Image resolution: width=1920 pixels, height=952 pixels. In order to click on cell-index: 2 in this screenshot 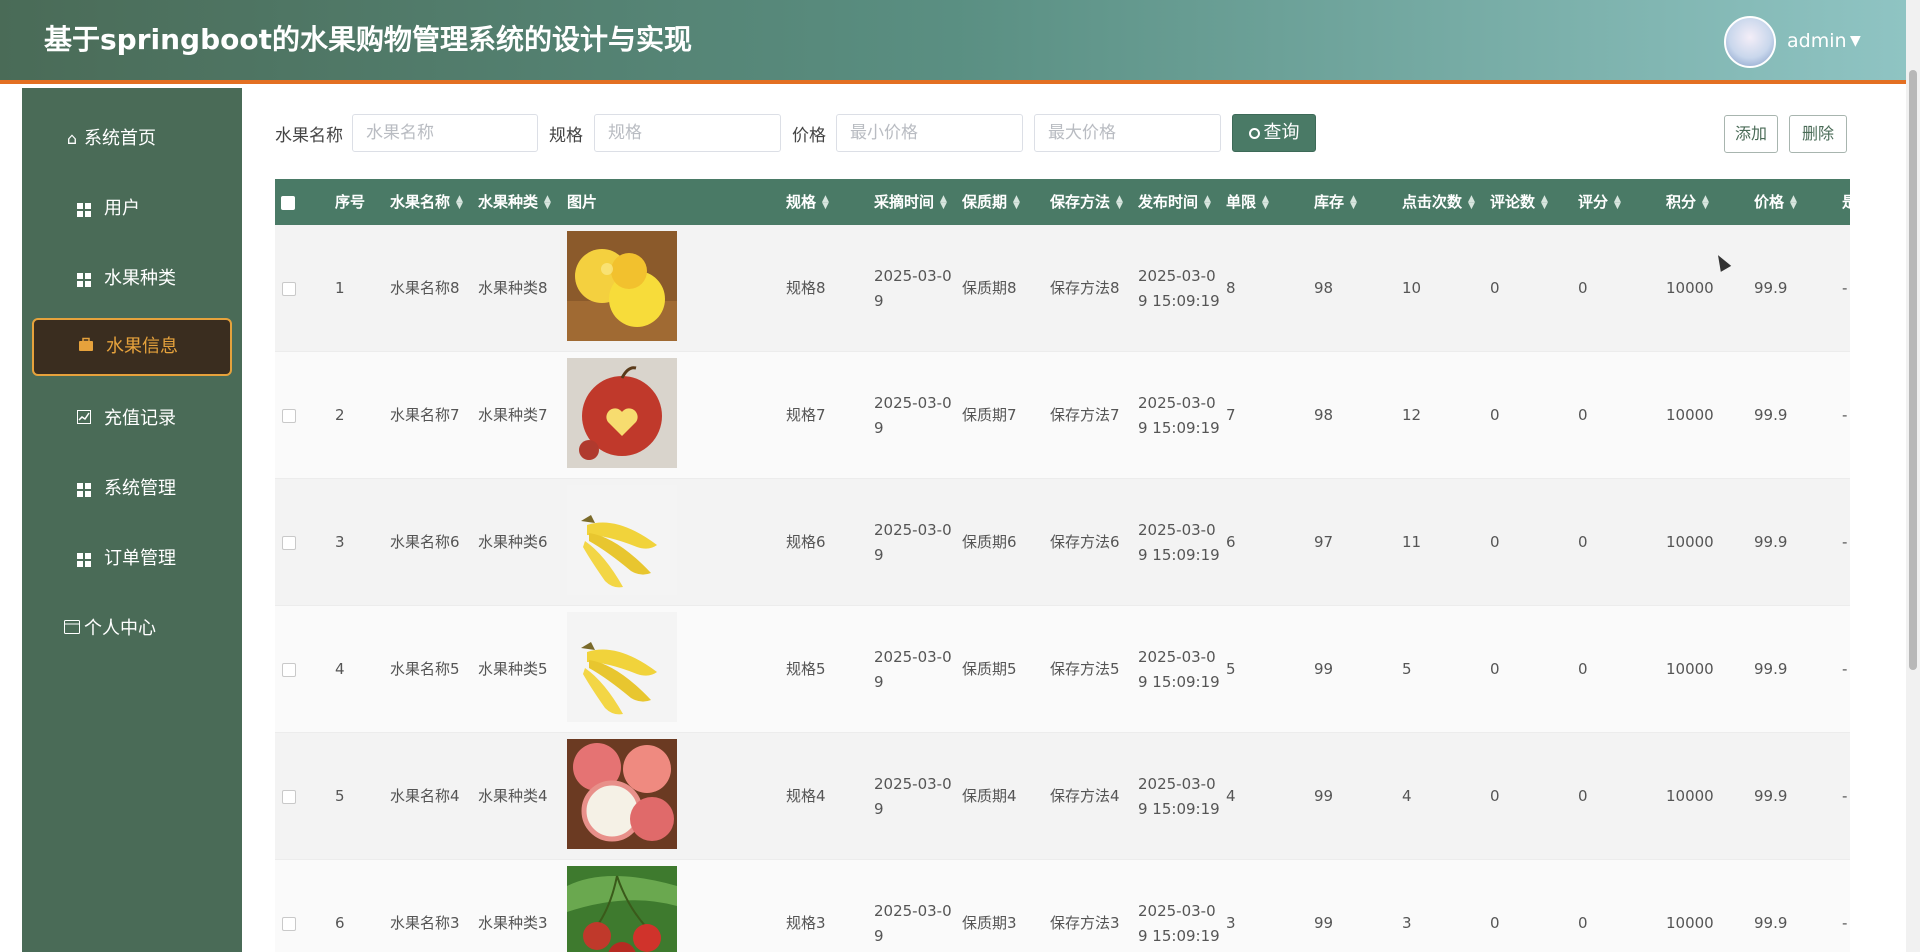, I will do `click(340, 415)`.